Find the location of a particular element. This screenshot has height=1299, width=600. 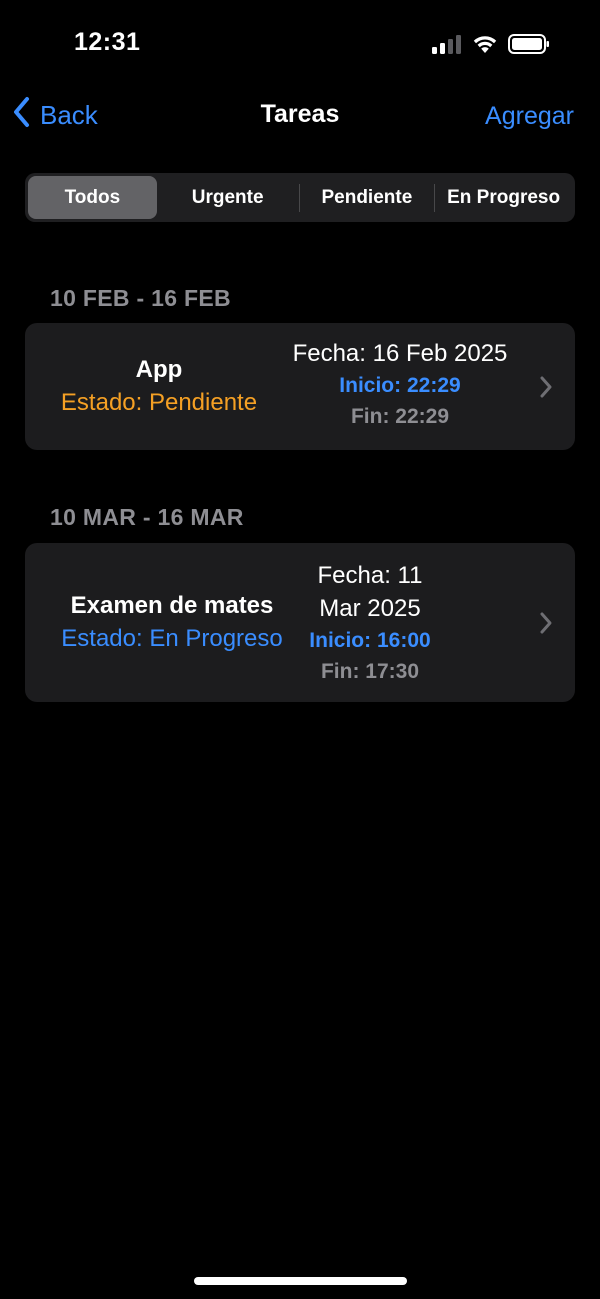

battery-icon is located at coordinates (529, 46).